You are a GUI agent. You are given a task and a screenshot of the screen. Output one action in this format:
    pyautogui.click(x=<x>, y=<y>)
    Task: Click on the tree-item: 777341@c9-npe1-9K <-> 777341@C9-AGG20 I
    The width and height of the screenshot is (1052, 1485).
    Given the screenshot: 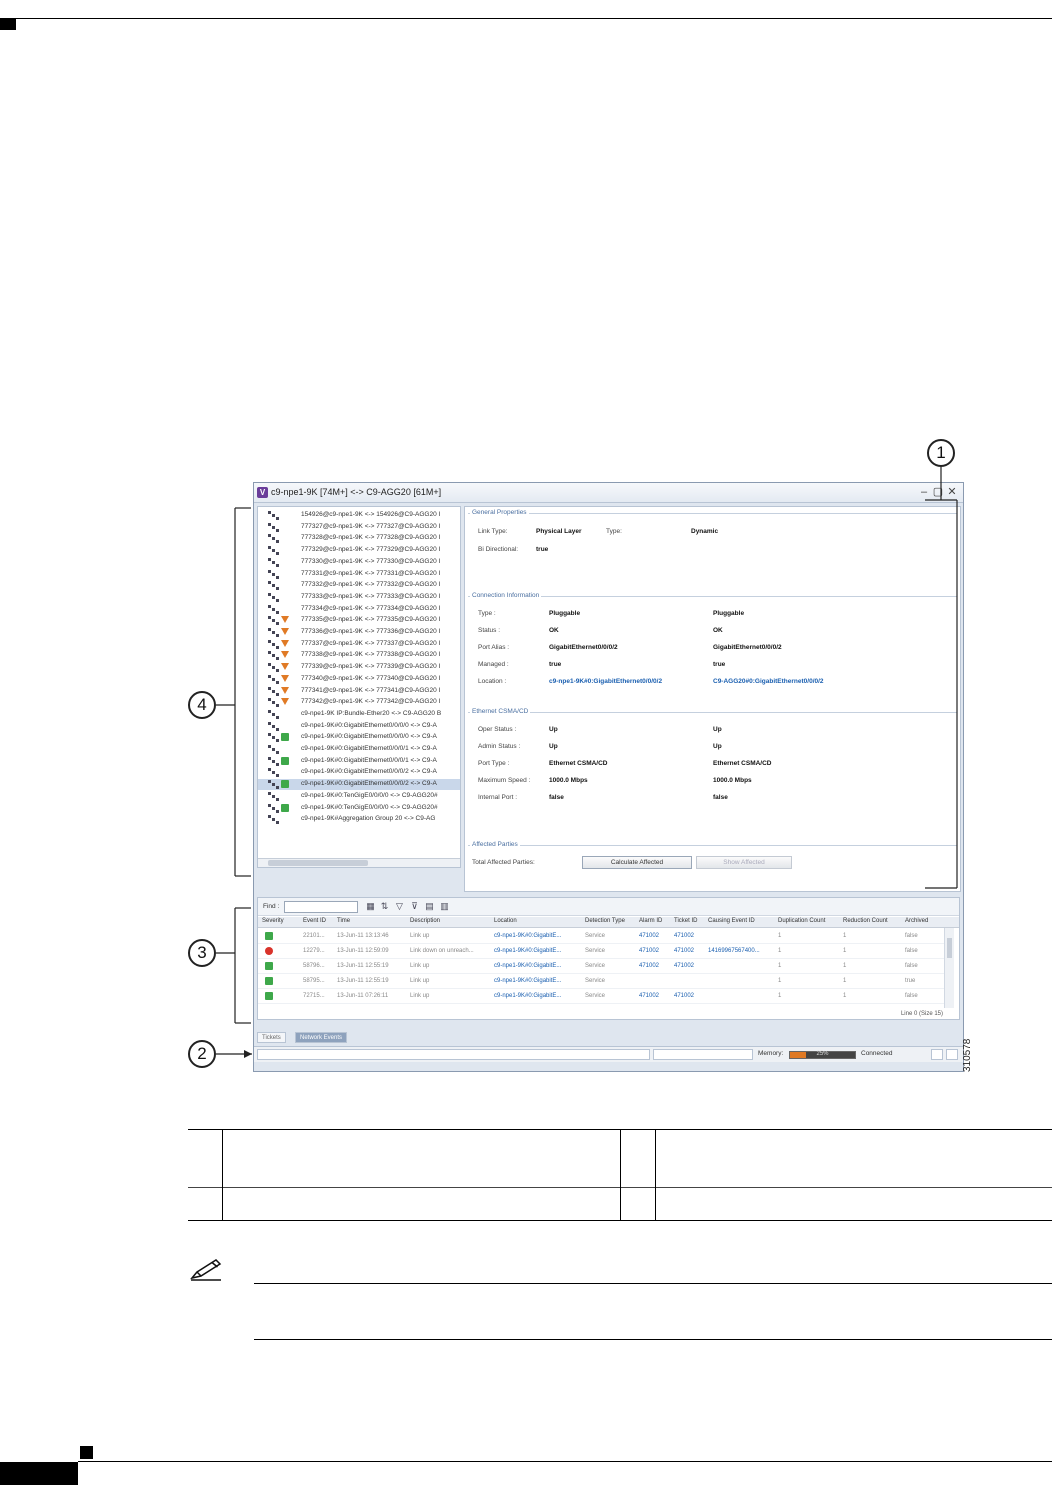 What is the action you would take?
    pyautogui.click(x=359, y=691)
    